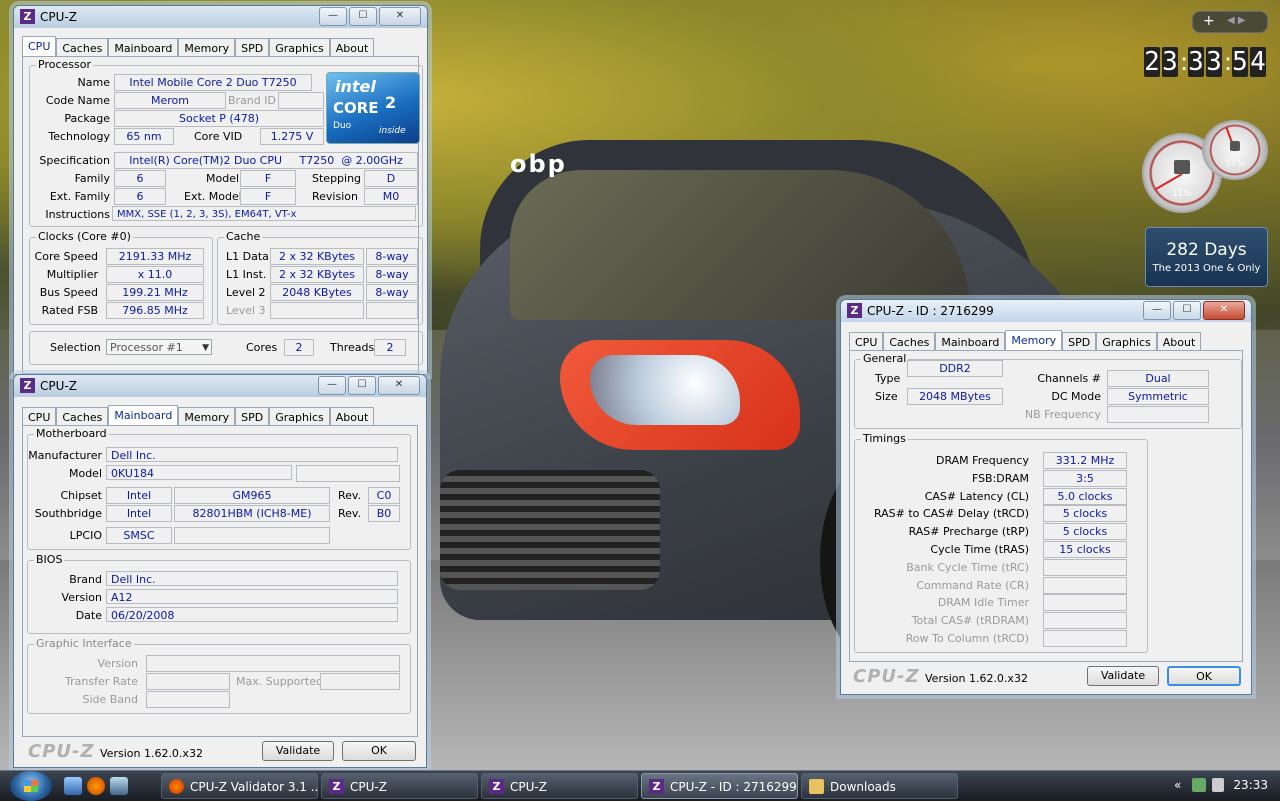  Describe the element at coordinates (262, 347) in the screenshot. I see `cores-label: Cores` at that location.